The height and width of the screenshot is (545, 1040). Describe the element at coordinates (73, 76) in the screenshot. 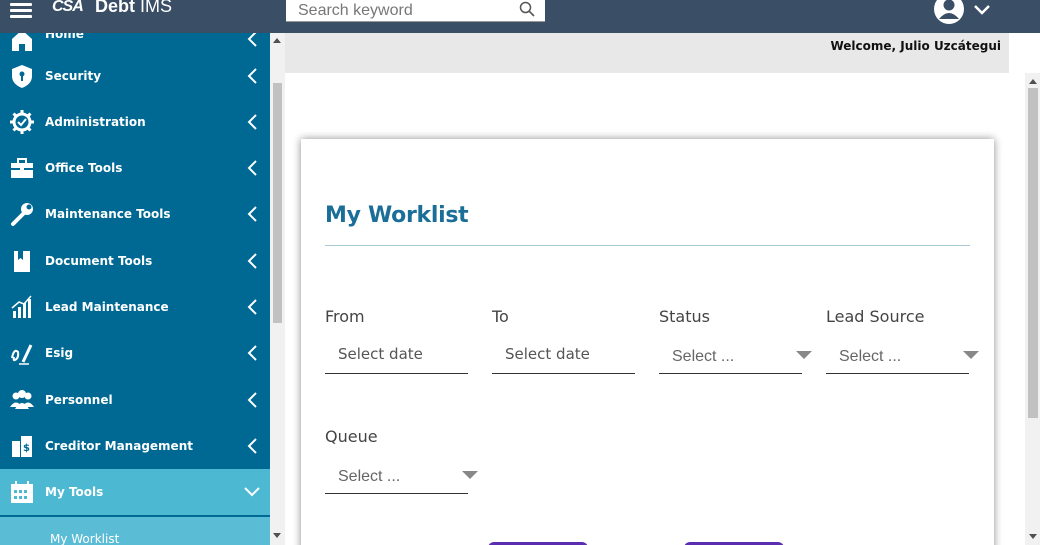

I see `sidebar-item-label: Security` at that location.